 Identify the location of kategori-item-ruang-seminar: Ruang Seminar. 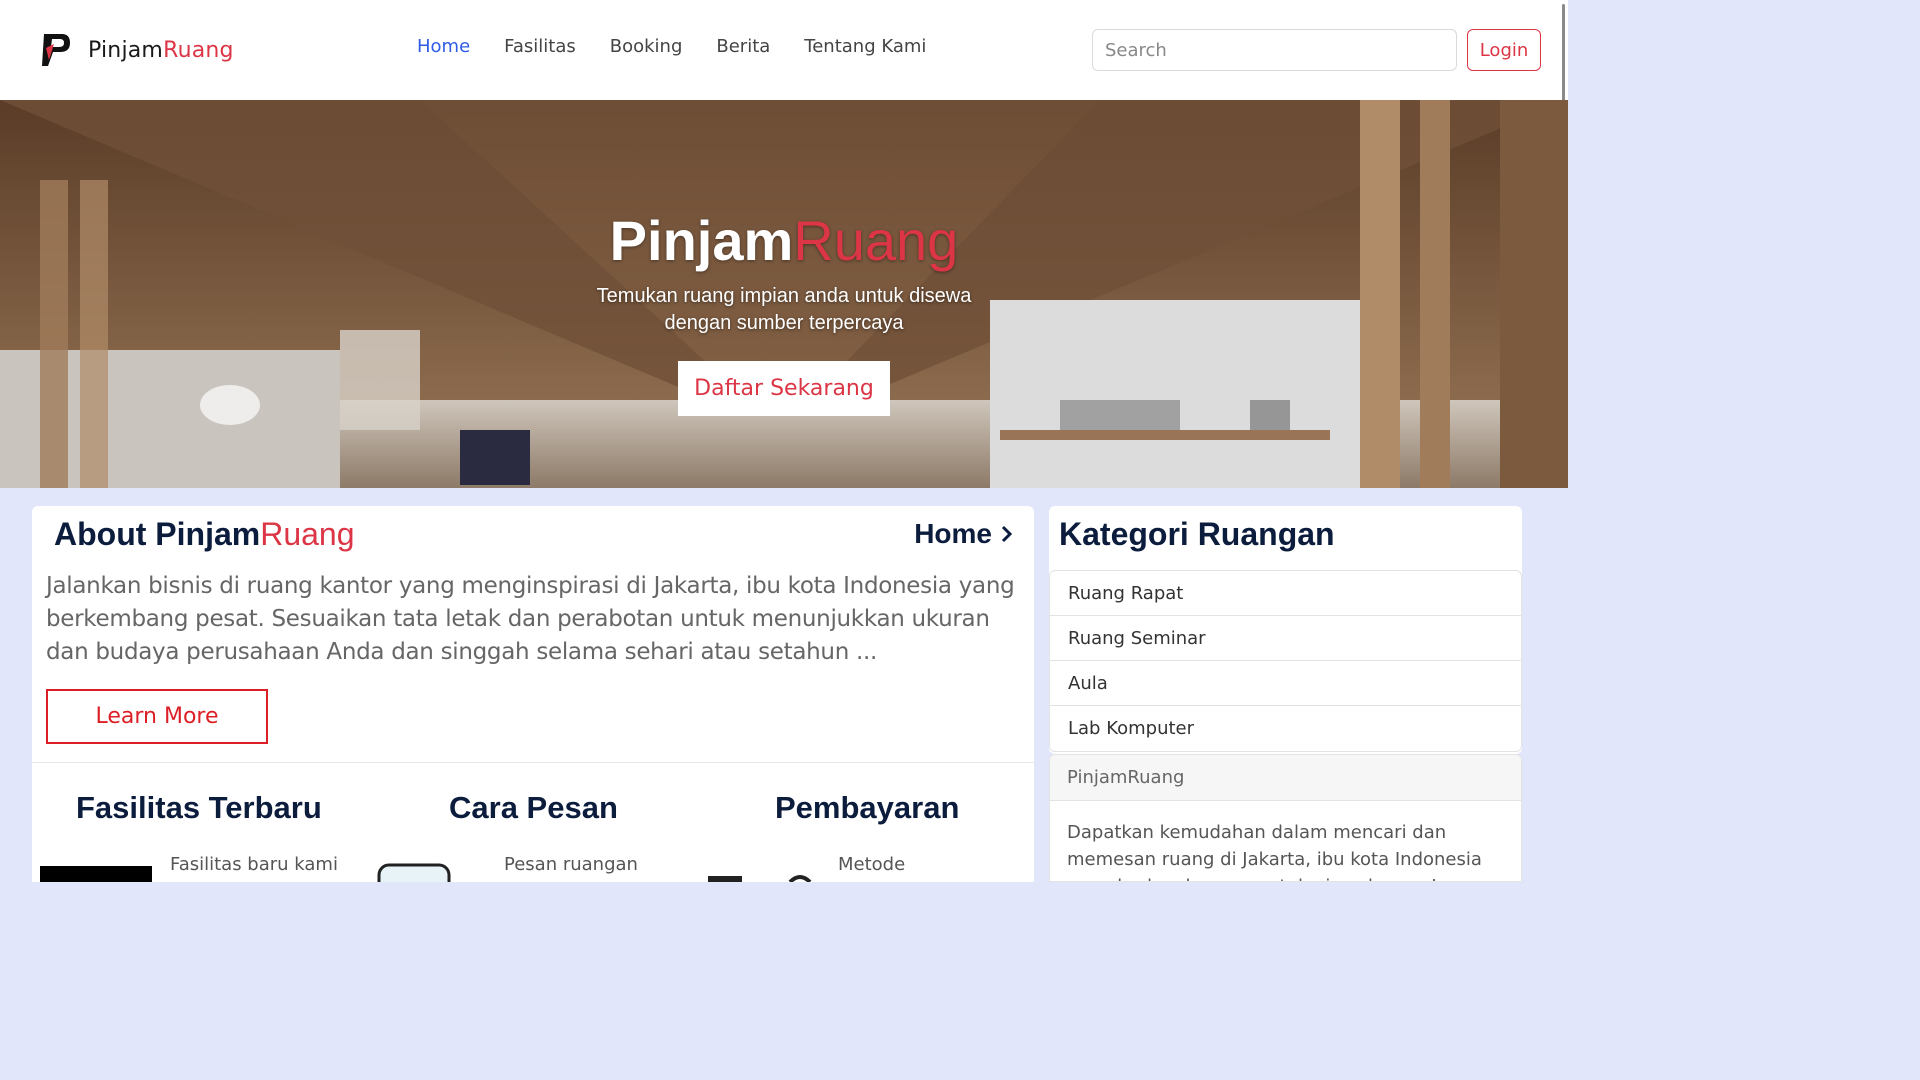
(1285, 638).